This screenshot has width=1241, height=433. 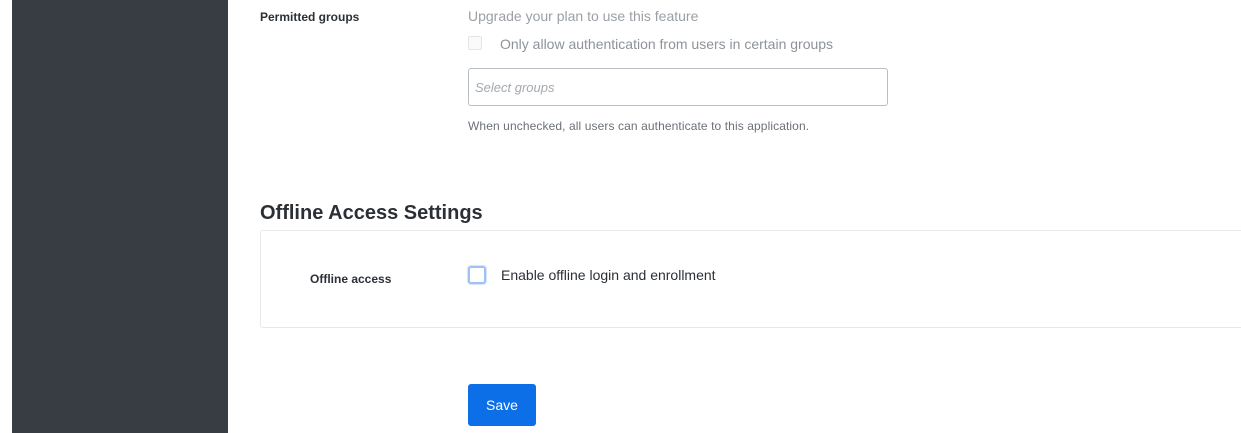 What do you see at coordinates (608, 275) in the screenshot?
I see `offline-access-checkbox-label: Enable offline login and enrollment` at bounding box center [608, 275].